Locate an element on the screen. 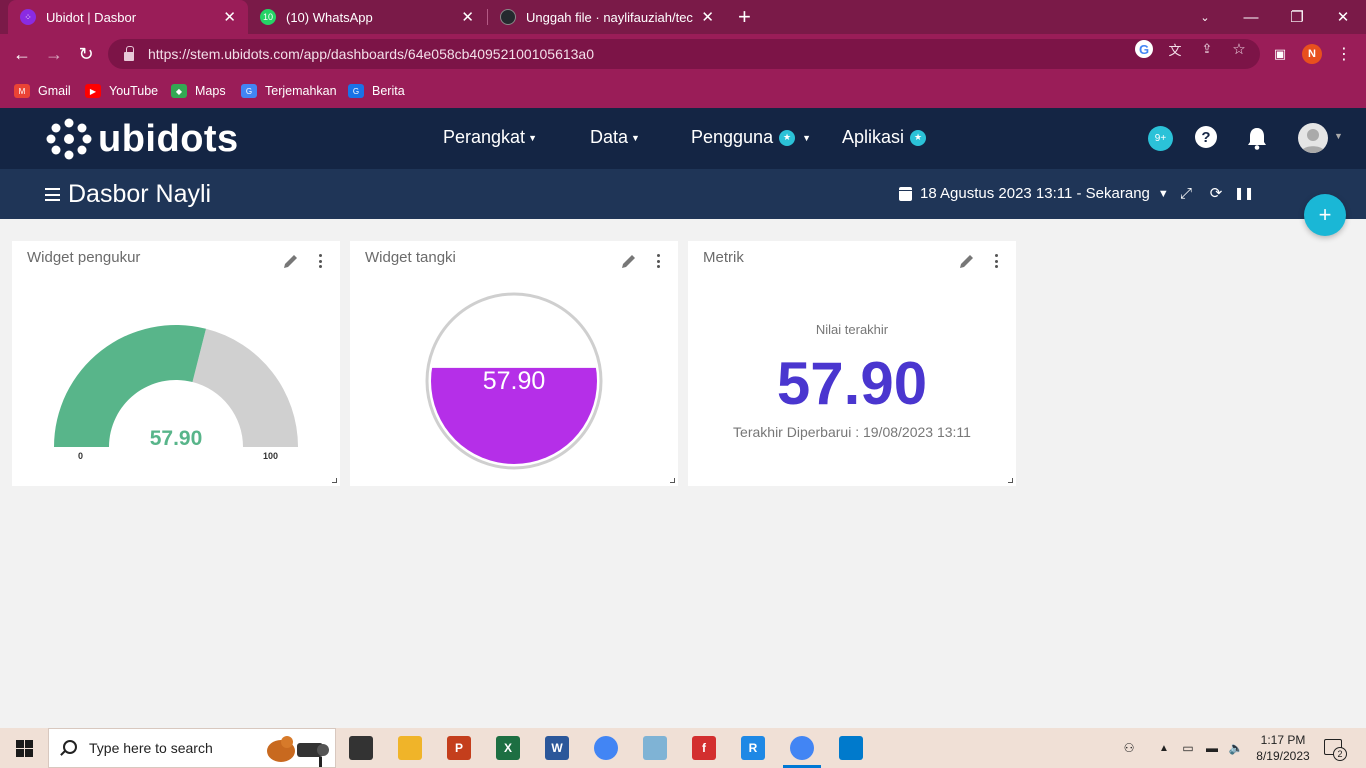  tab-ubidots-dashboard: ⁘ Ubidot | Dasbor ✕ is located at coordinates (128, 17).